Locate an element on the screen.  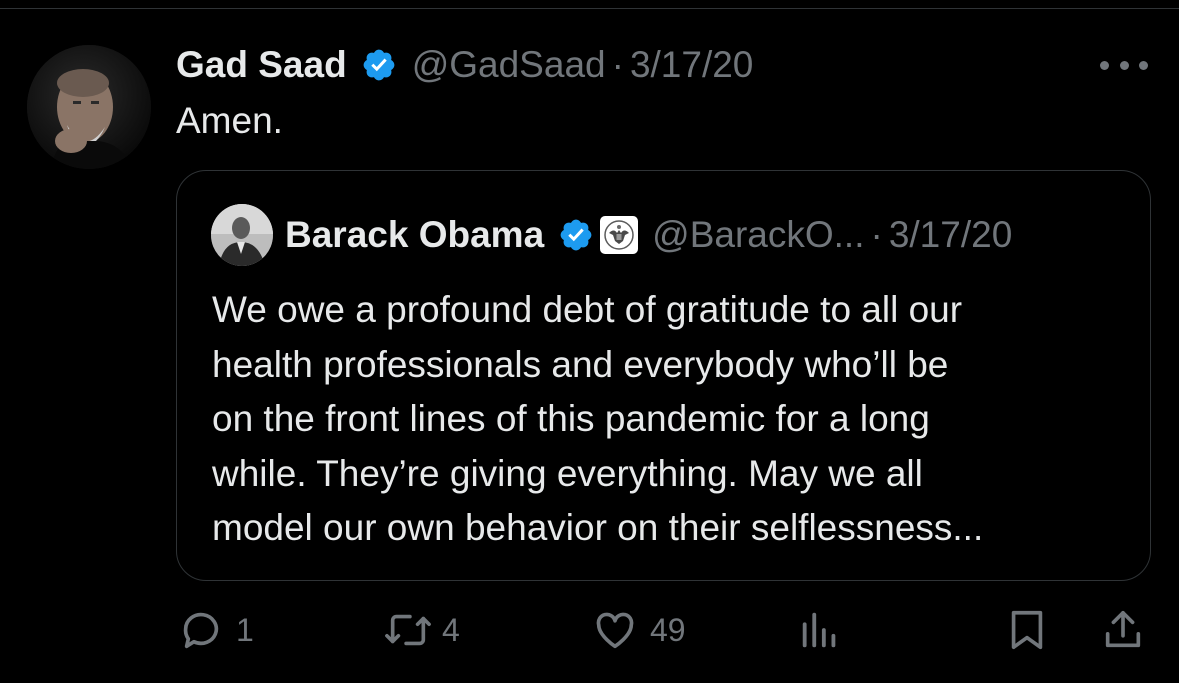
share-button is located at coordinates (1123, 630).